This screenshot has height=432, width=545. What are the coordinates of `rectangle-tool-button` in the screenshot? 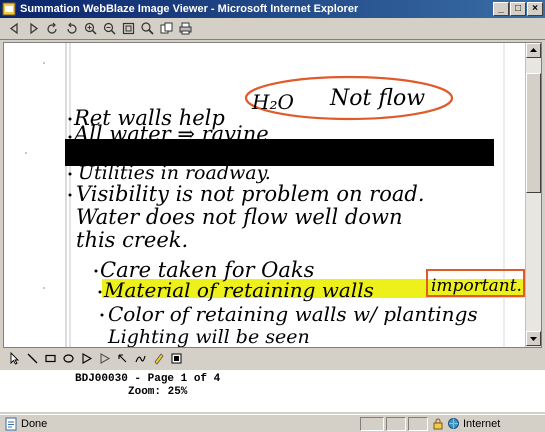 It's located at (50, 358).